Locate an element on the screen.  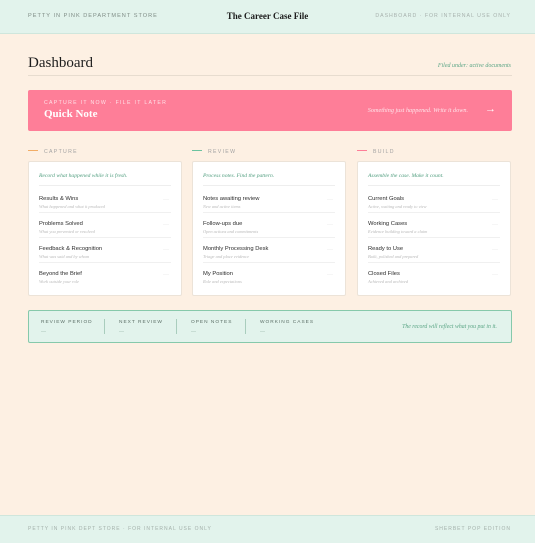
stat-label: Review Period is located at coordinates (67, 322).